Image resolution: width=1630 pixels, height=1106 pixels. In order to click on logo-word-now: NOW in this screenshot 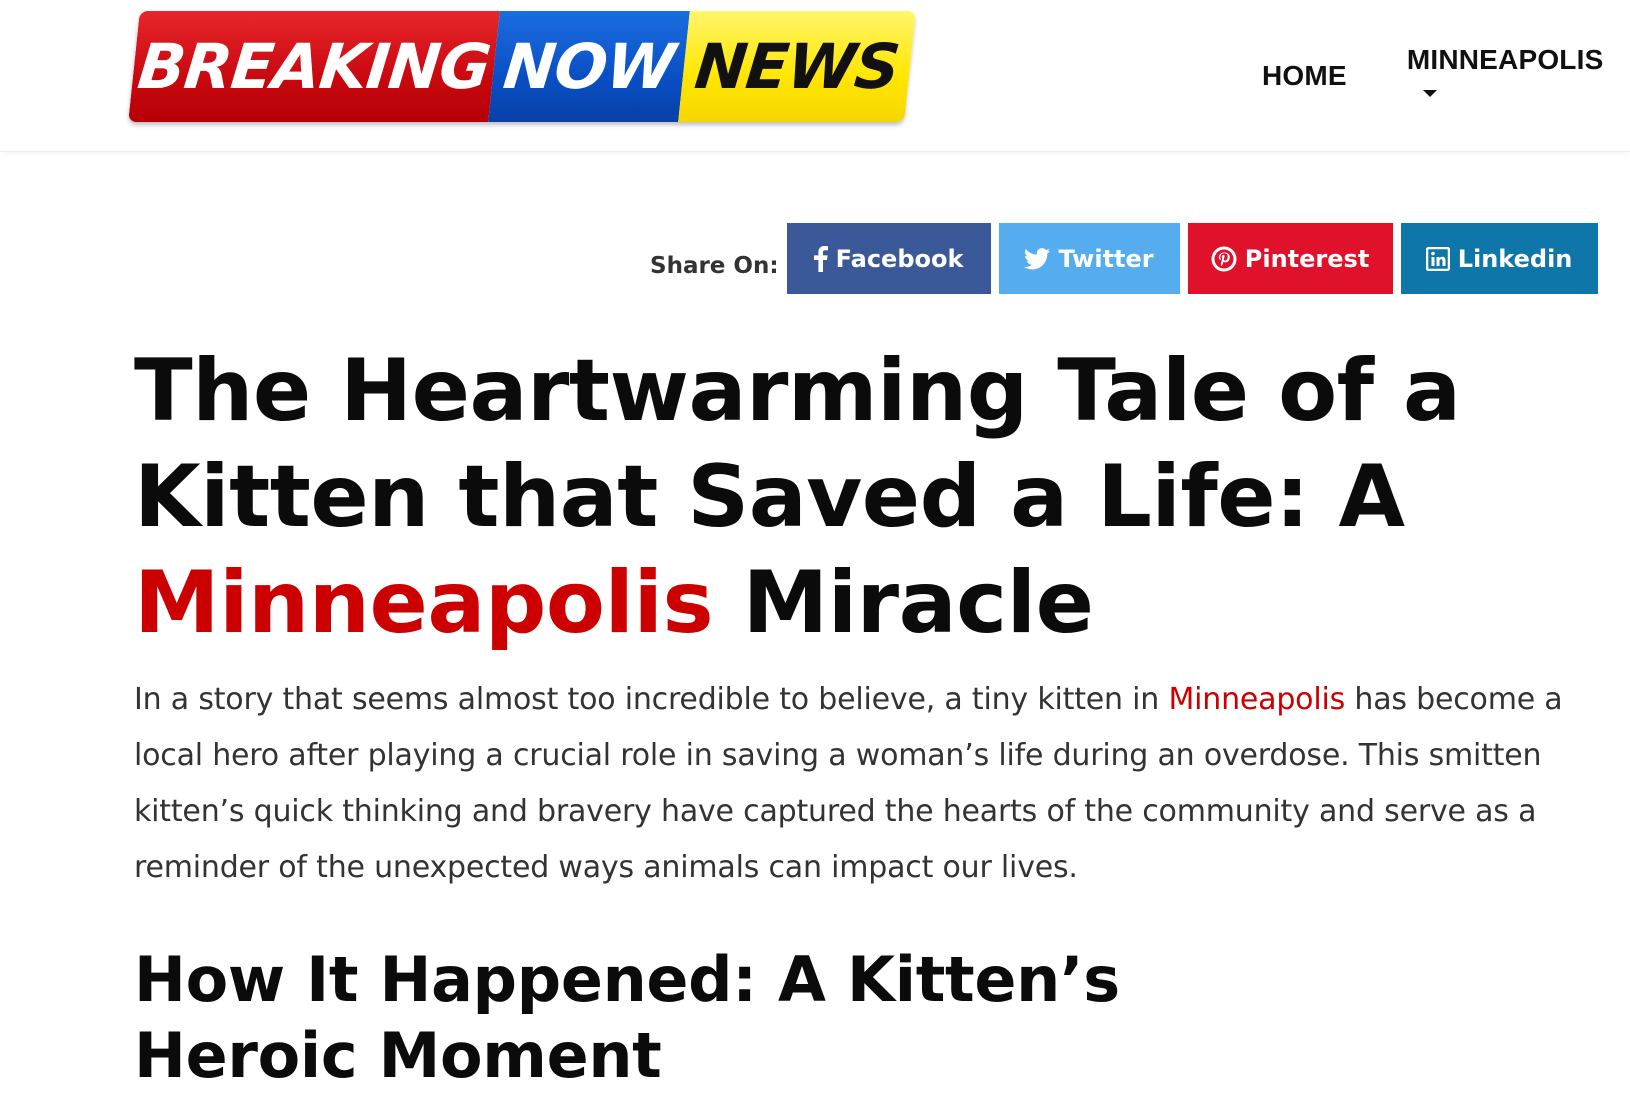, I will do `click(589, 66)`.